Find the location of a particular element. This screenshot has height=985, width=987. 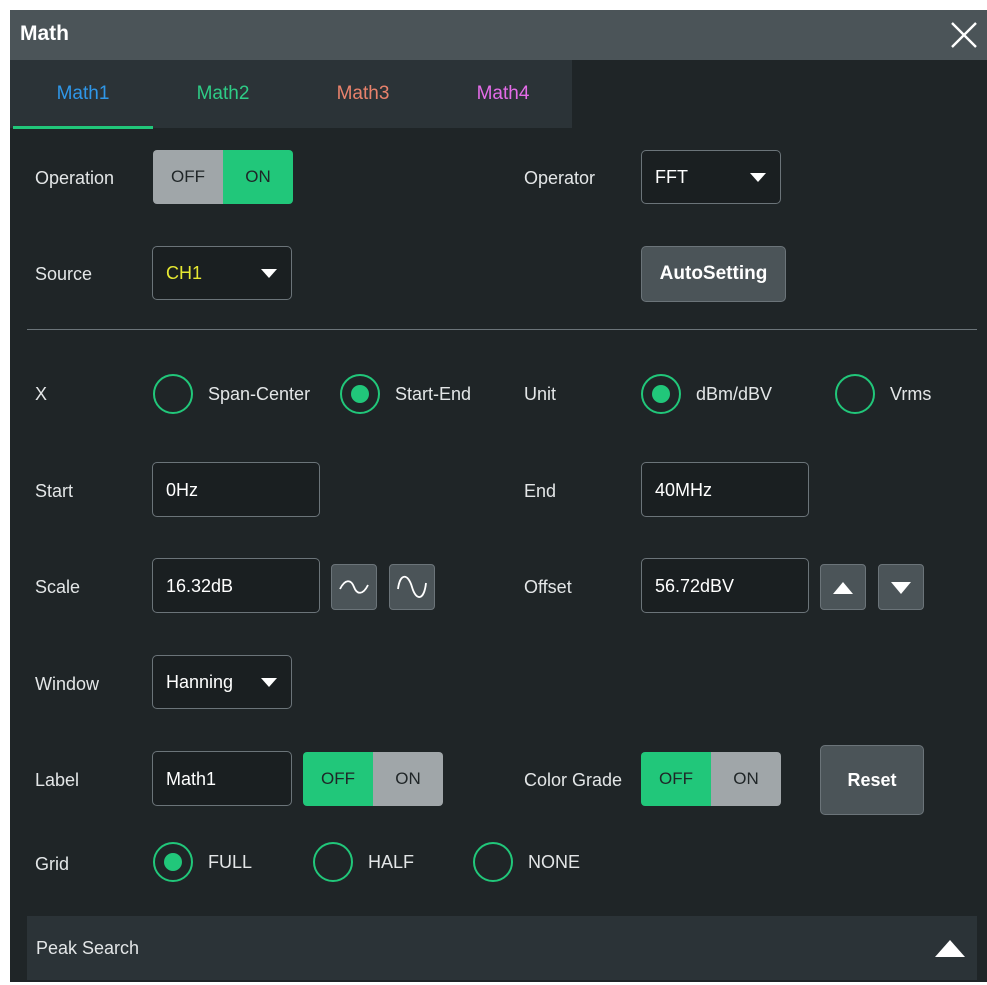

tab-bar: Math1 Math2 Math3 Math4 is located at coordinates (291, 94).